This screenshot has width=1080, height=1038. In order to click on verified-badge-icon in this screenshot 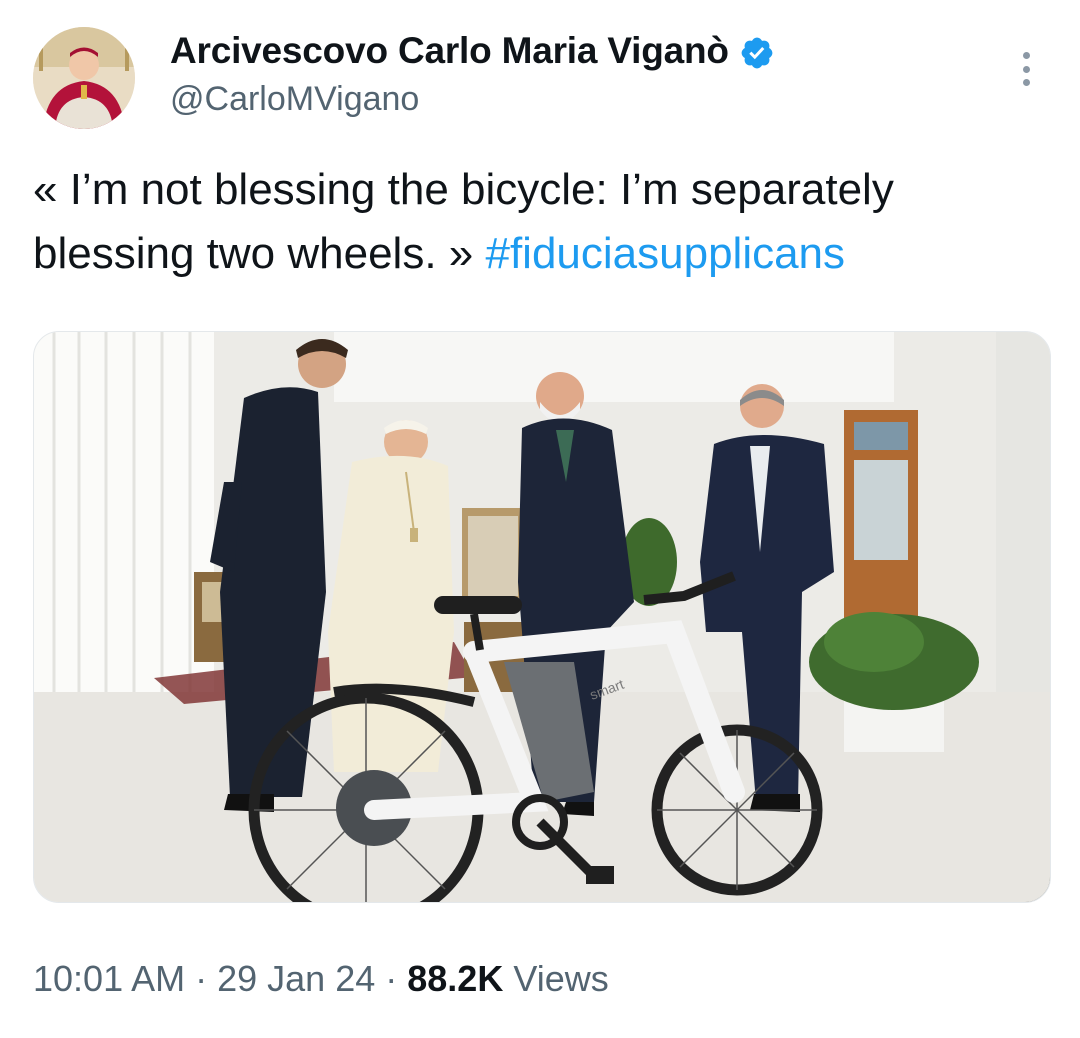, I will do `click(757, 53)`.